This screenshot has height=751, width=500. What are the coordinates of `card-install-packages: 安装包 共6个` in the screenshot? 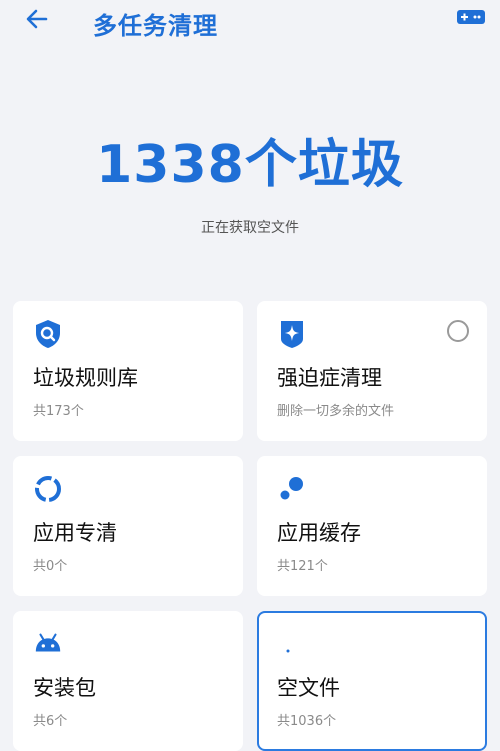 It's located at (128, 681).